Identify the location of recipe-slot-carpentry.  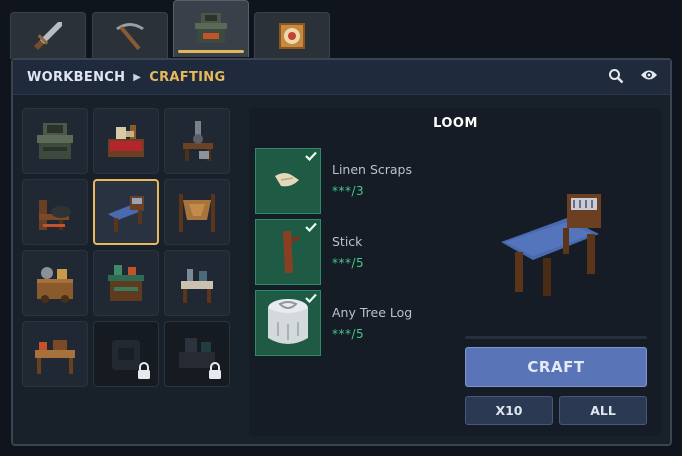
(55, 354).